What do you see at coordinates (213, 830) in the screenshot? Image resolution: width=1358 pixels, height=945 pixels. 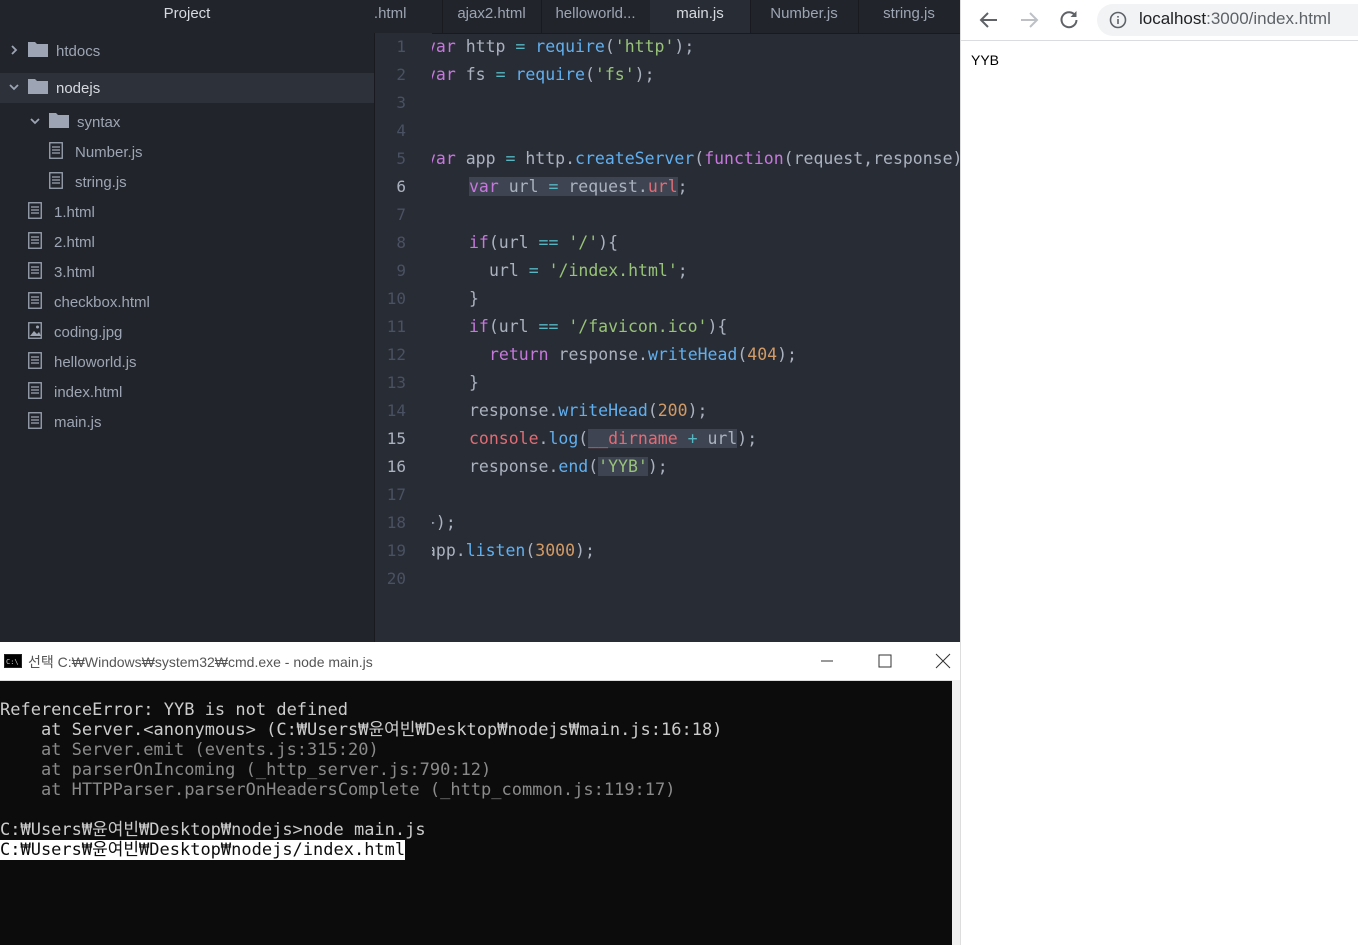 I see `cmd-line-text: C:₩Users₩윤여빈₩Desktop₩nodejs>node main.js` at bounding box center [213, 830].